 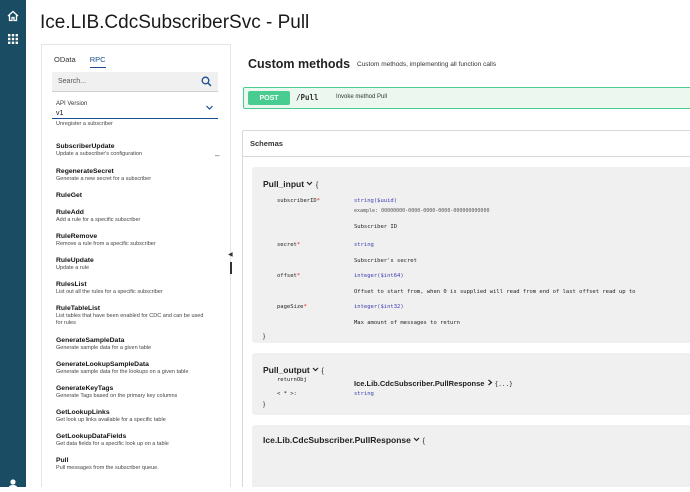 What do you see at coordinates (490, 382) in the screenshot?
I see `chevron-right-icon` at bounding box center [490, 382].